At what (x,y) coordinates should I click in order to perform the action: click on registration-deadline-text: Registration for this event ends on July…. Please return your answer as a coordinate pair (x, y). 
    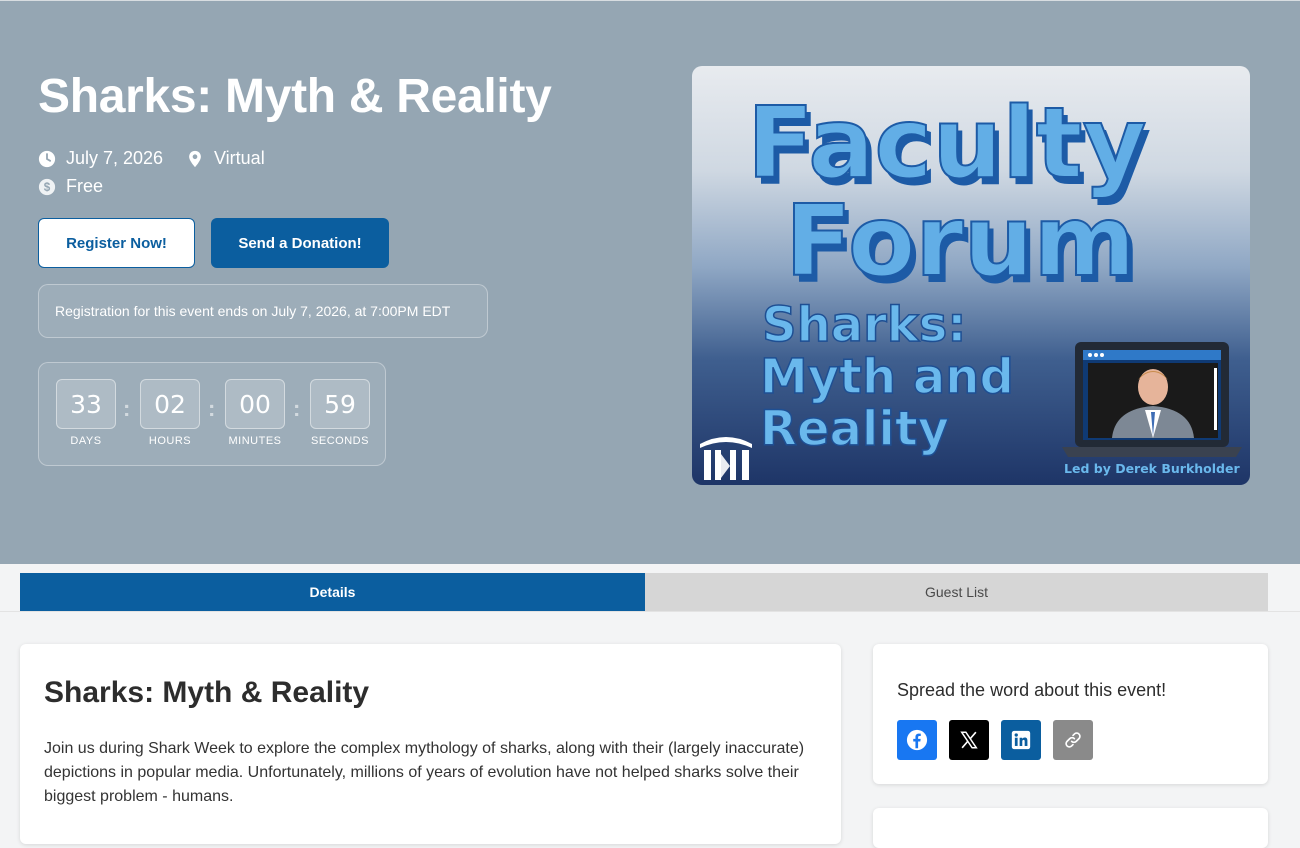
    Looking at the image, I should click on (253, 311).